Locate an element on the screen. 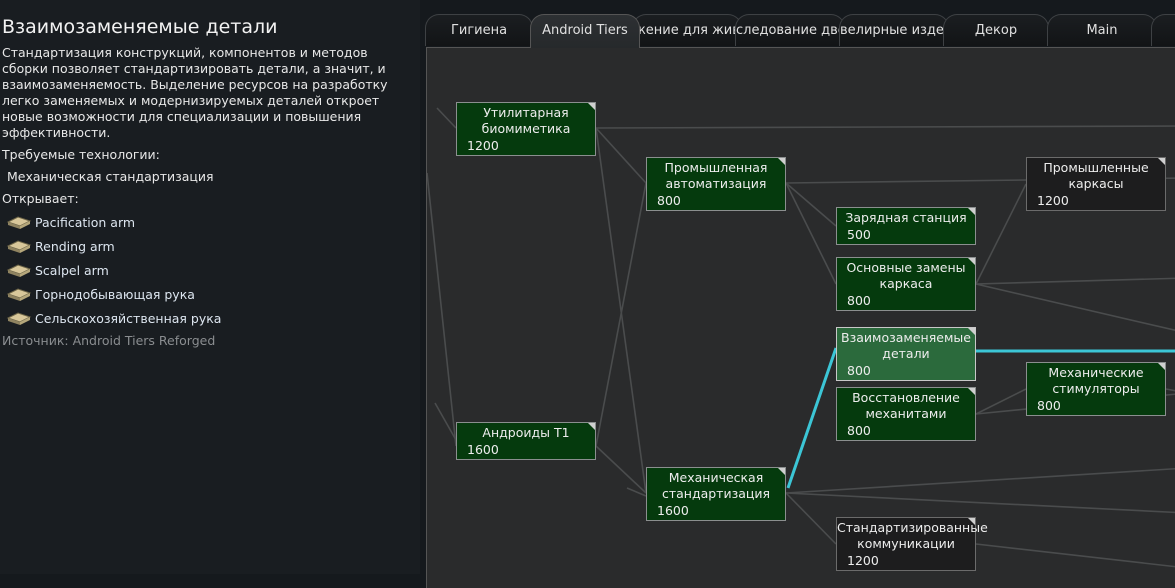 The image size is (1175, 588). tech-node: Взаимозаменяемые детали 800 is located at coordinates (906, 354).